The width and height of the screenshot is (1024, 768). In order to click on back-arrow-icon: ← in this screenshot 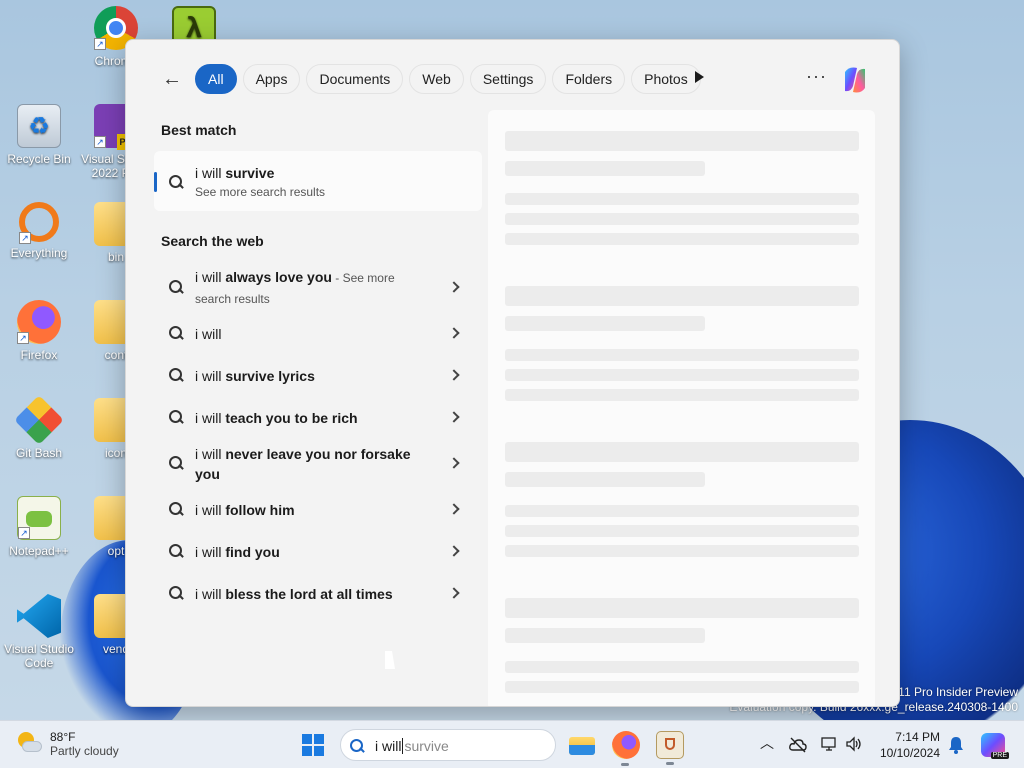, I will do `click(174, 79)`.